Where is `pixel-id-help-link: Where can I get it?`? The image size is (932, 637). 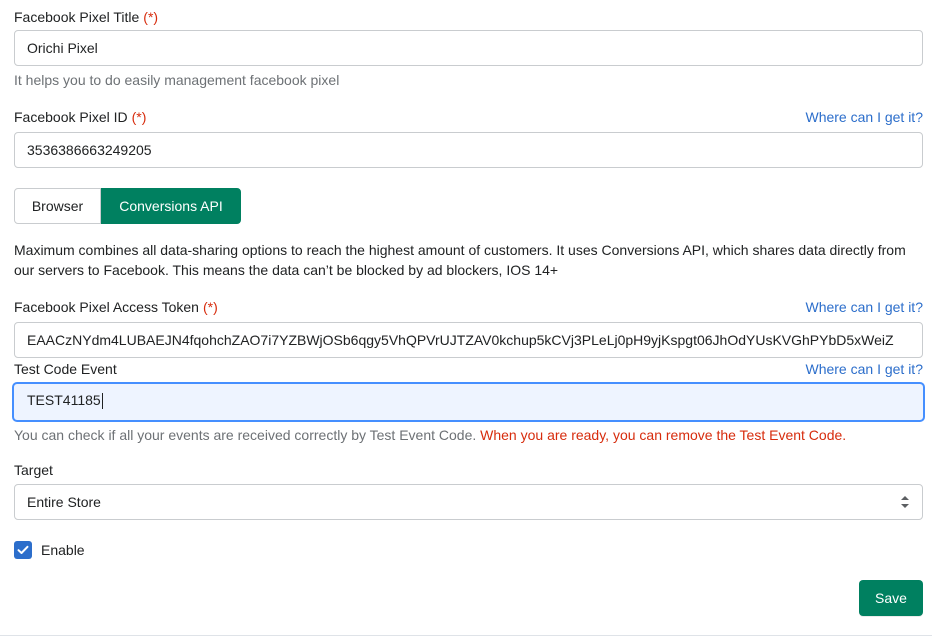
pixel-id-help-link: Where can I get it? is located at coordinates (864, 117).